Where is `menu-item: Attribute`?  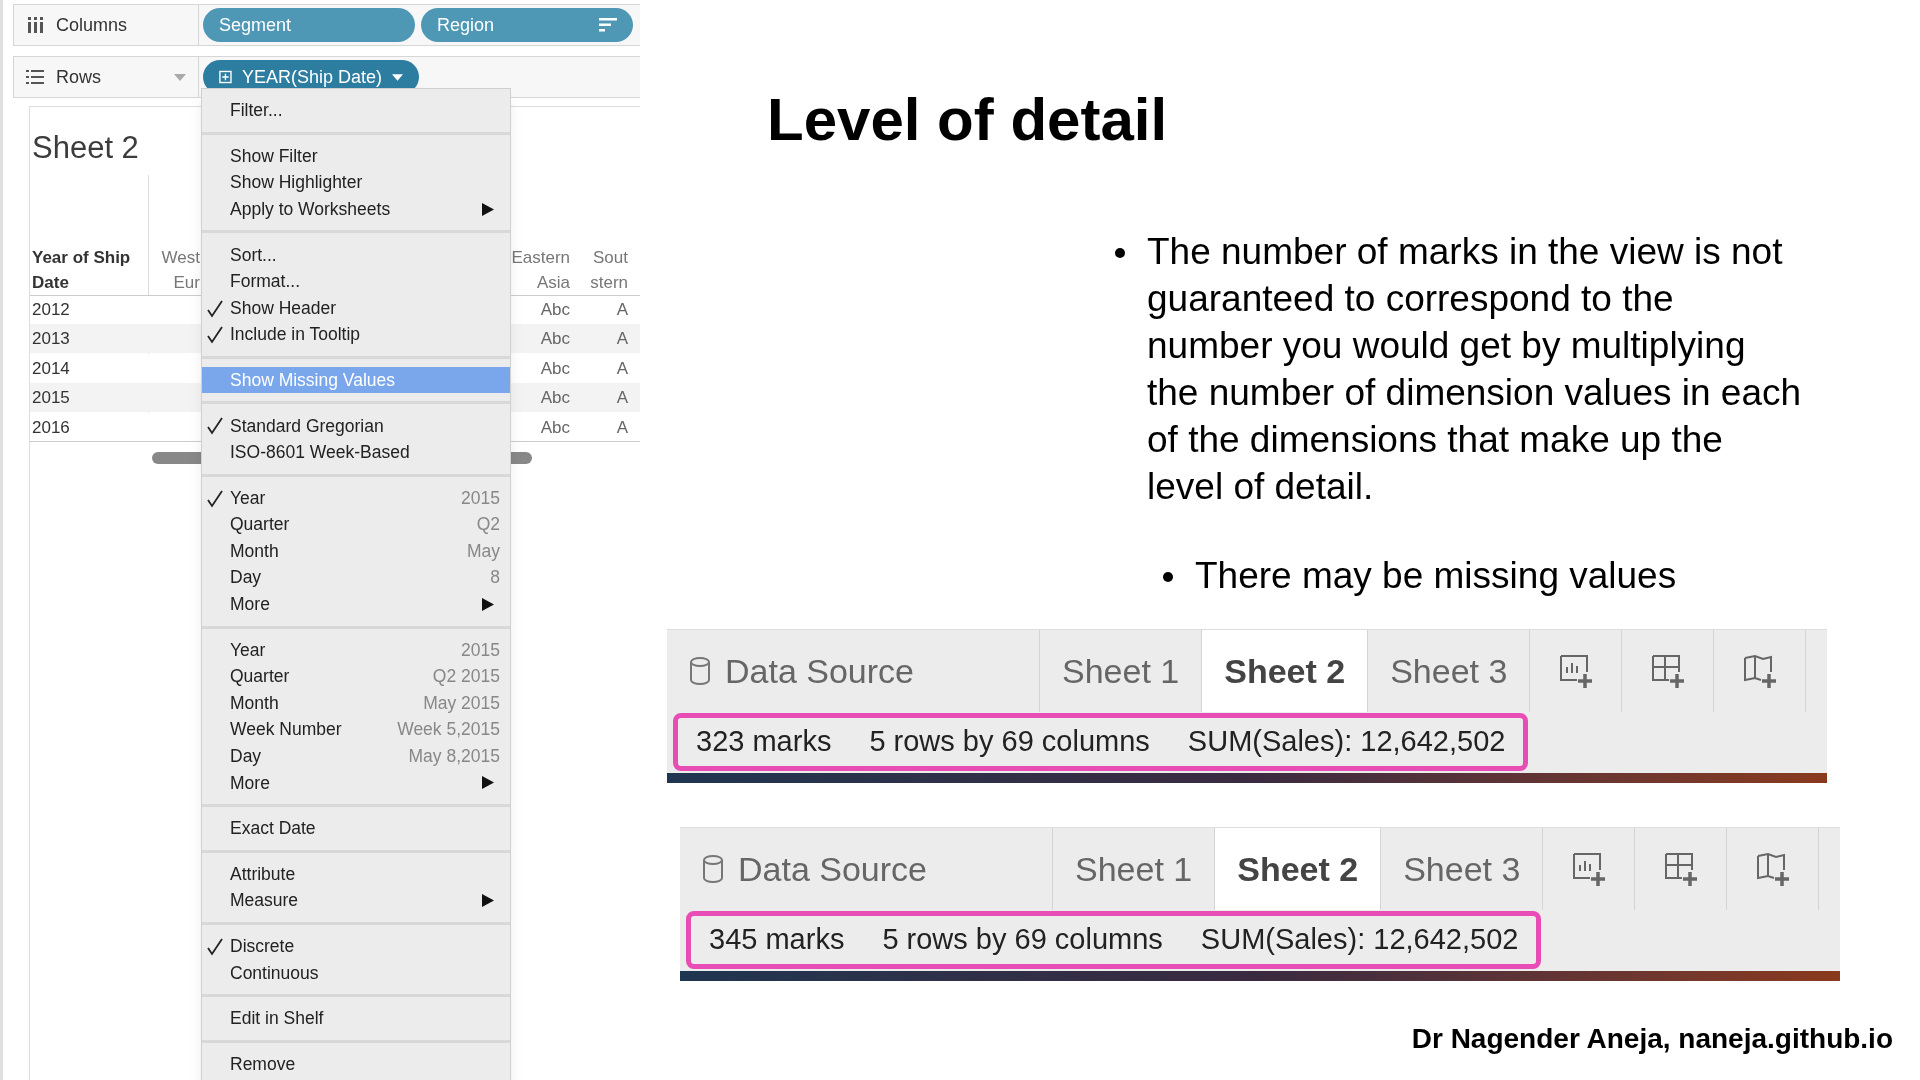
menu-item: Attribute is located at coordinates (356, 874).